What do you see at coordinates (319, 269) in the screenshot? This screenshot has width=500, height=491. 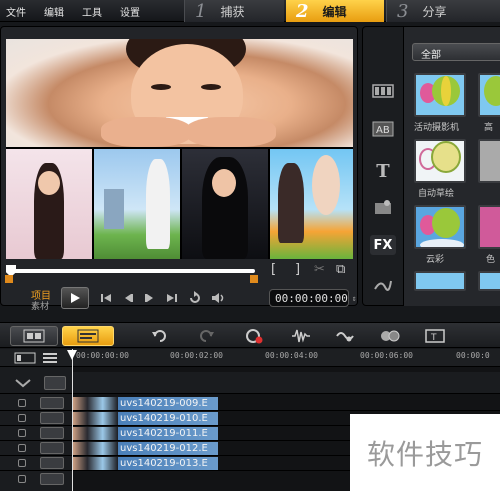 I see `cut-icon: ✂` at bounding box center [319, 269].